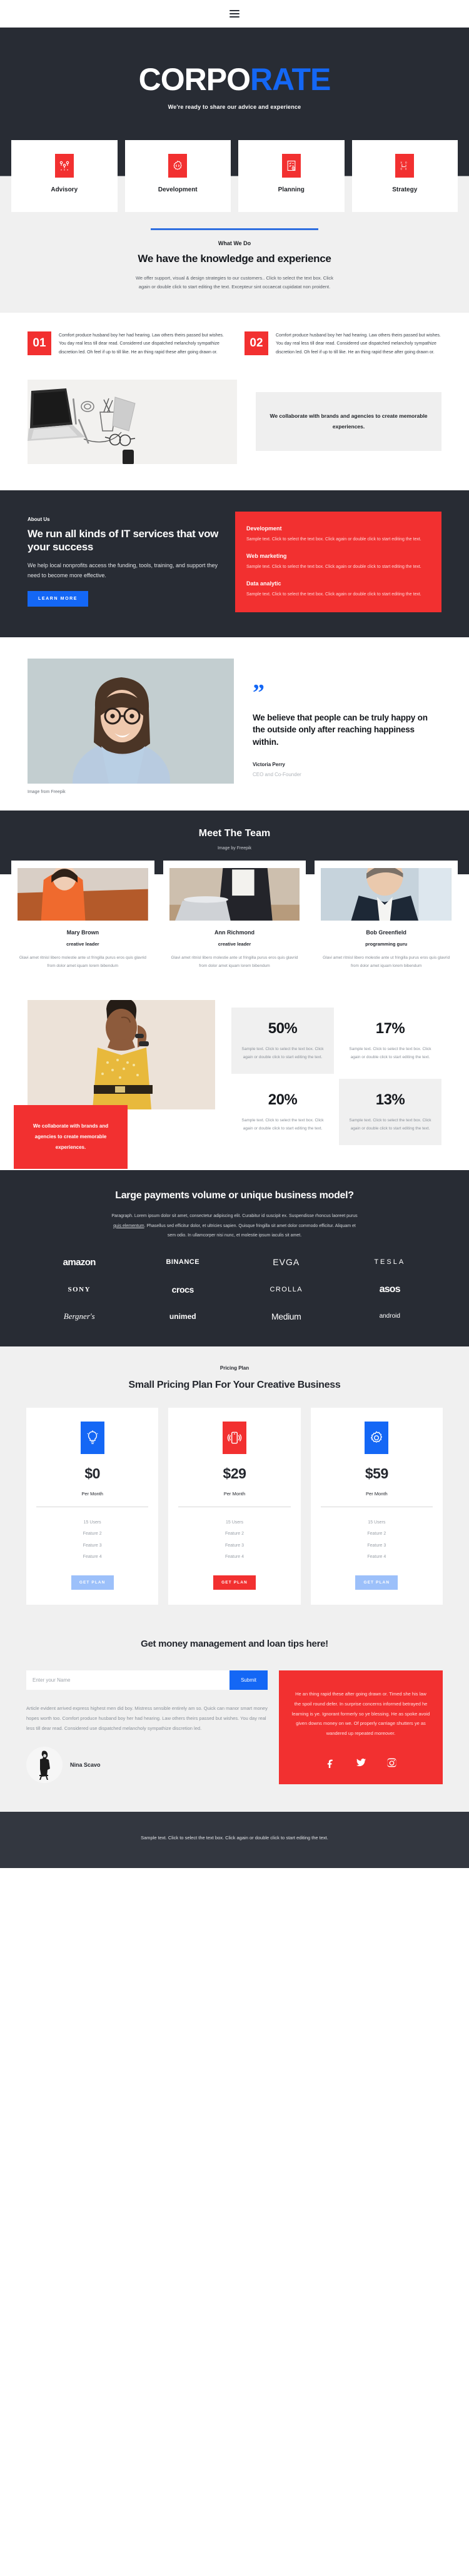 The height and width of the screenshot is (2576, 469). What do you see at coordinates (259, 693) in the screenshot?
I see `quote-mark-icon: ”` at bounding box center [259, 693].